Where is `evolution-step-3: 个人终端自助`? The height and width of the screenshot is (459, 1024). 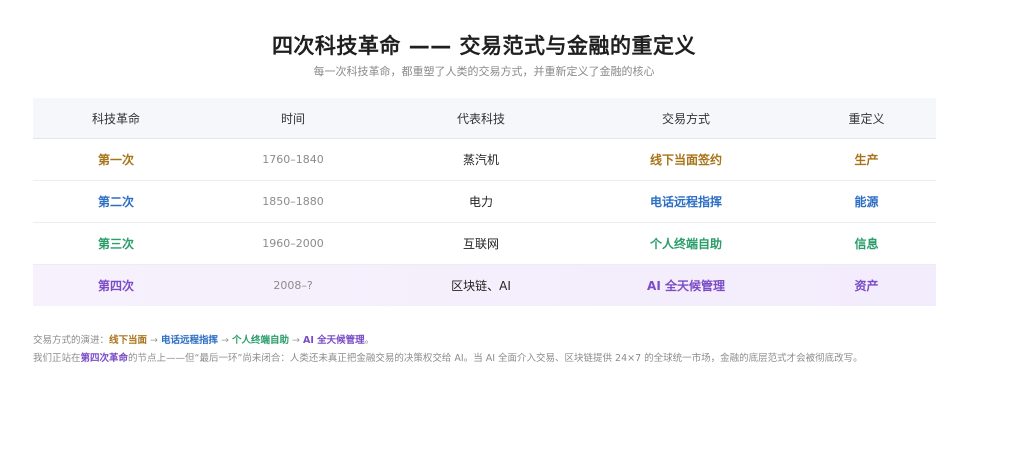 evolution-step-3: 个人终端自助 is located at coordinates (260, 340).